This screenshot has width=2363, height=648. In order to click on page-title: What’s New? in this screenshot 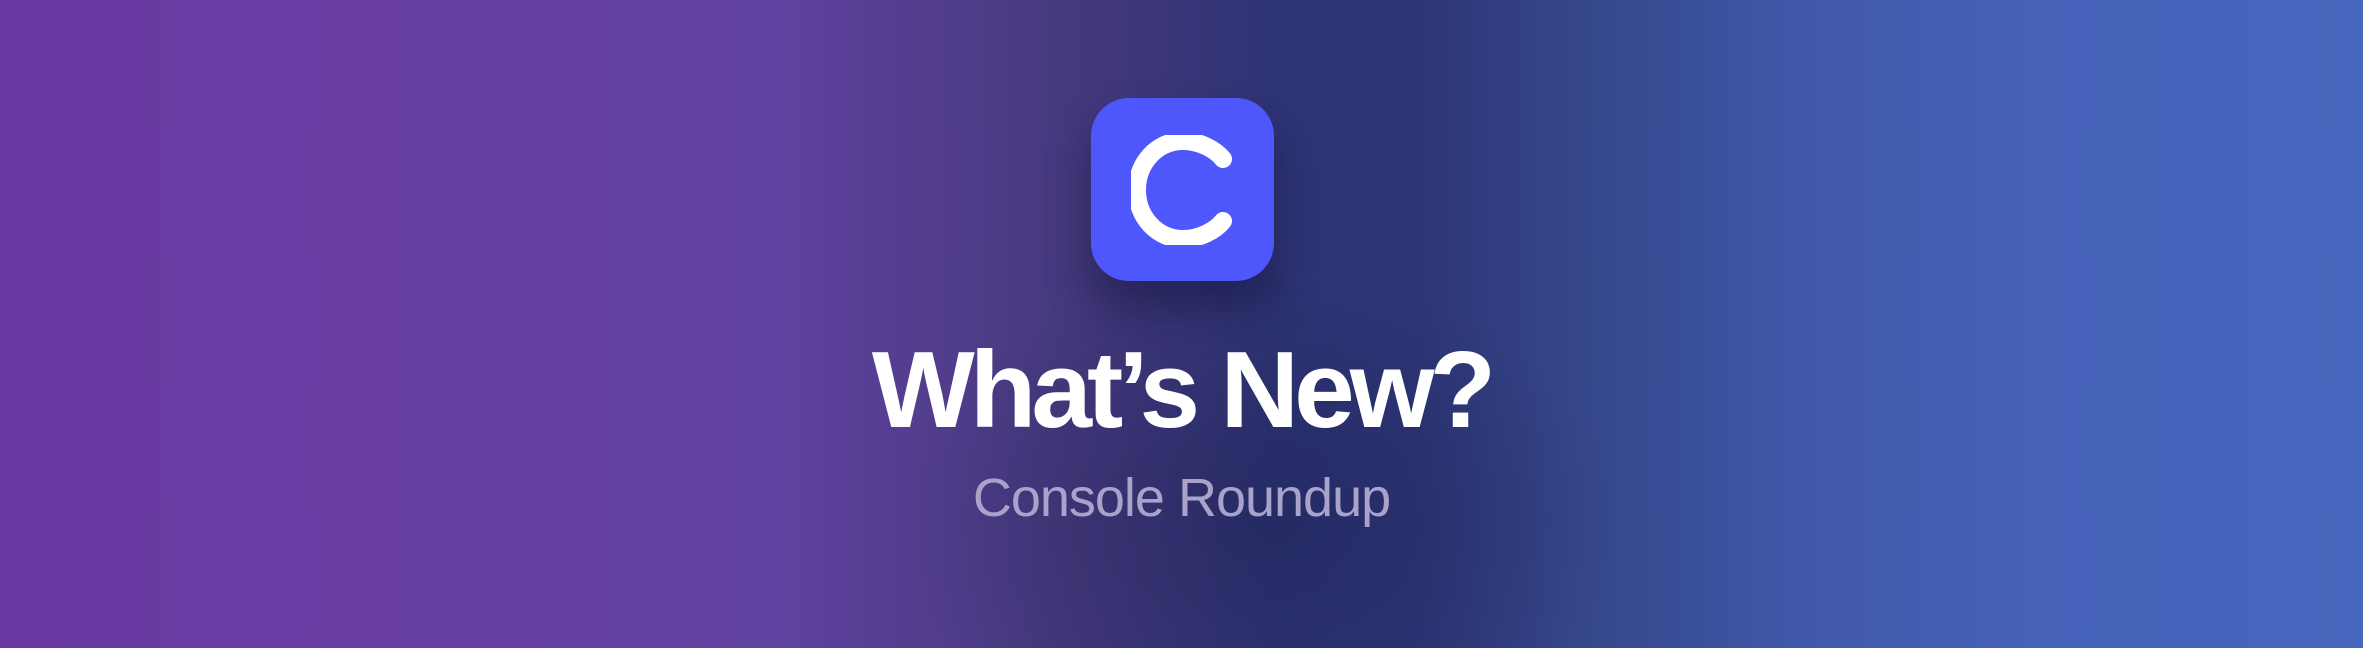, I will do `click(1183, 390)`.